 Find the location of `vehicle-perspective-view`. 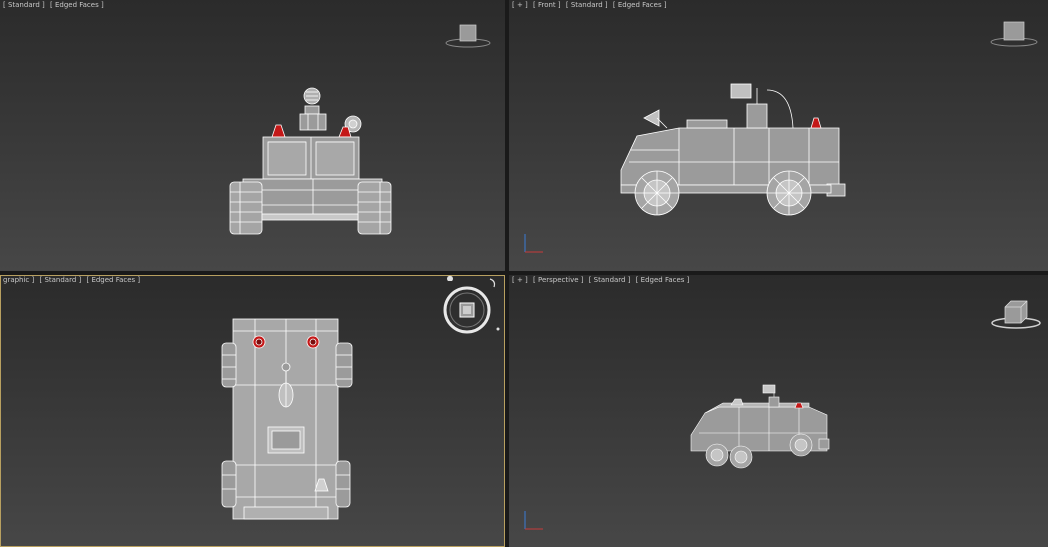

vehicle-perspective-view is located at coordinates (760, 426).